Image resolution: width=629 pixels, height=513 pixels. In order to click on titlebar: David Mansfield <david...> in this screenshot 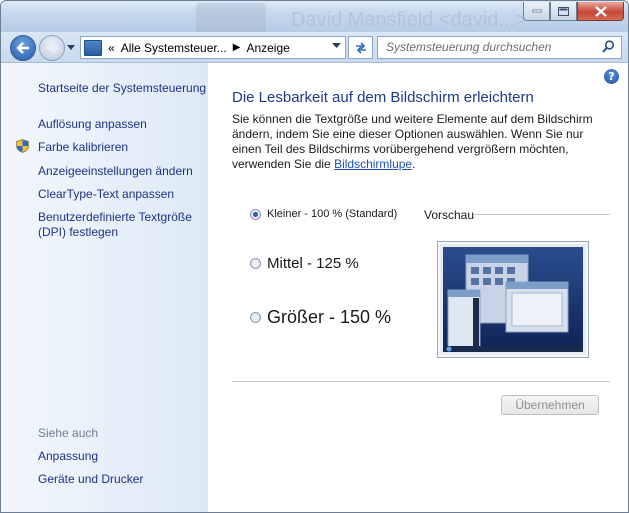, I will do `click(314, 17)`.